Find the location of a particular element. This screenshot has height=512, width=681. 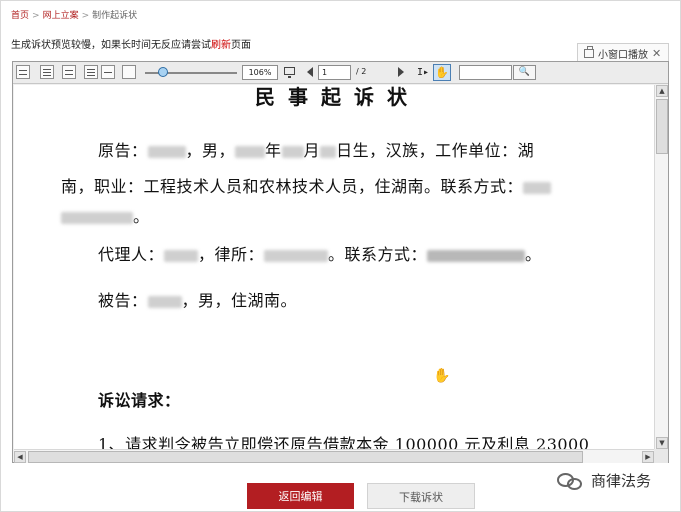

grid-view-icon is located at coordinates (91, 72).